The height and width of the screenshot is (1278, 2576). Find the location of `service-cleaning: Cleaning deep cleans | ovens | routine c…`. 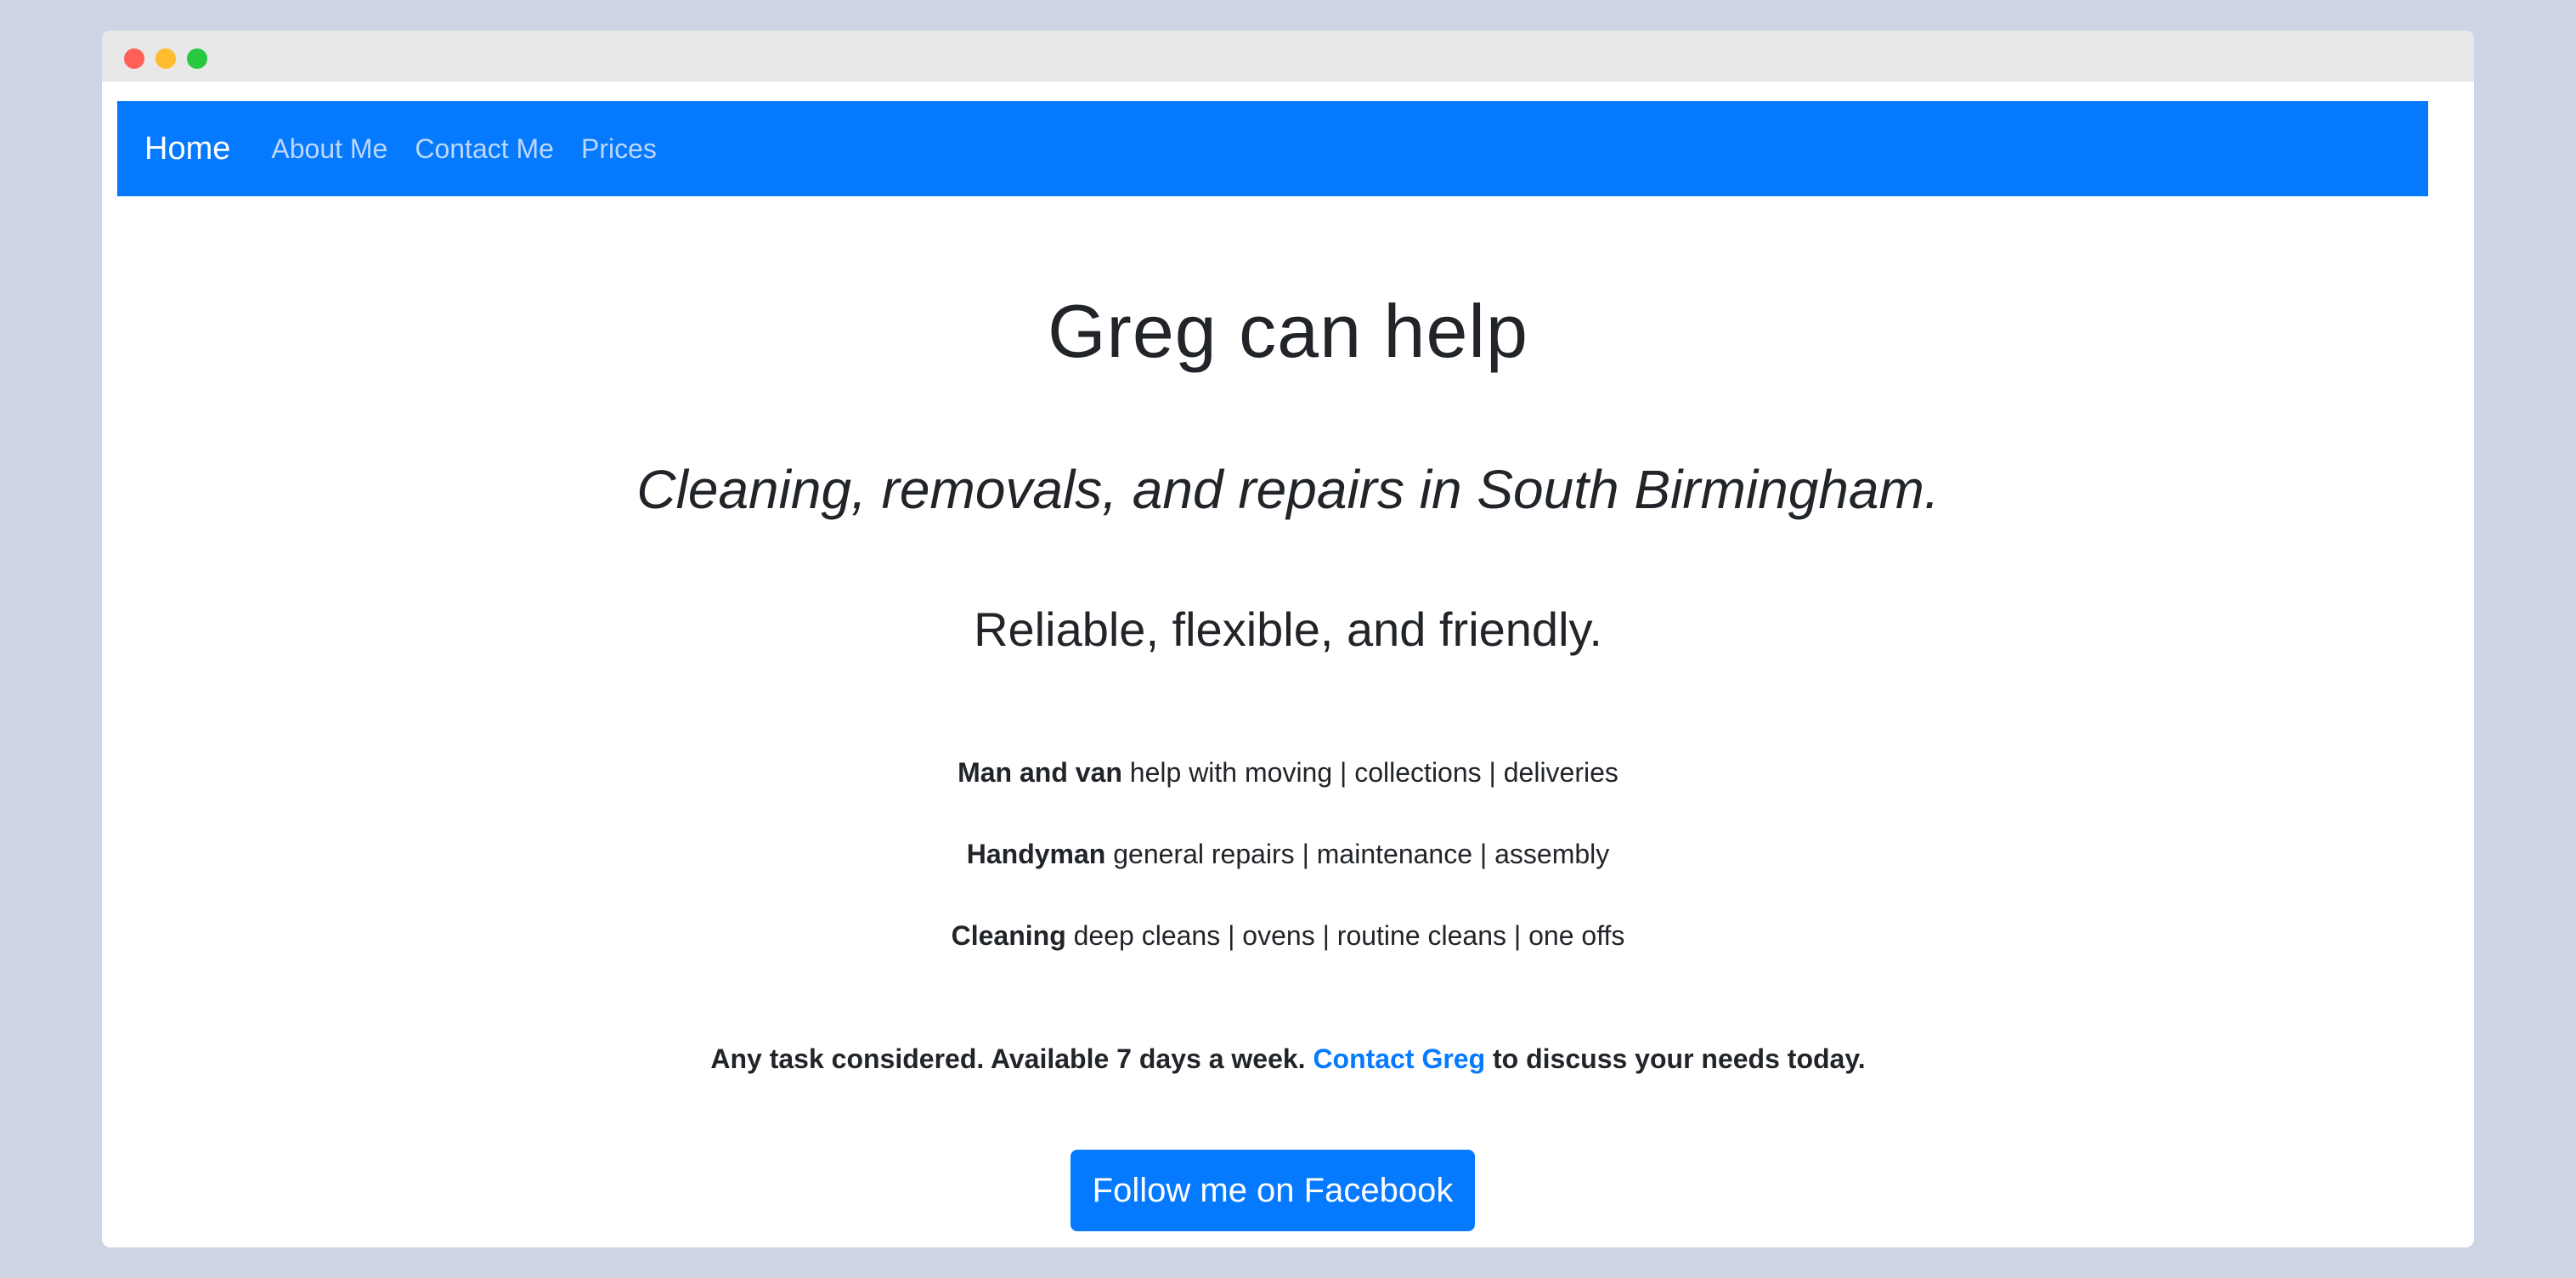

service-cleaning: Cleaning deep cleans | ovens | routine c… is located at coordinates (1288, 936).